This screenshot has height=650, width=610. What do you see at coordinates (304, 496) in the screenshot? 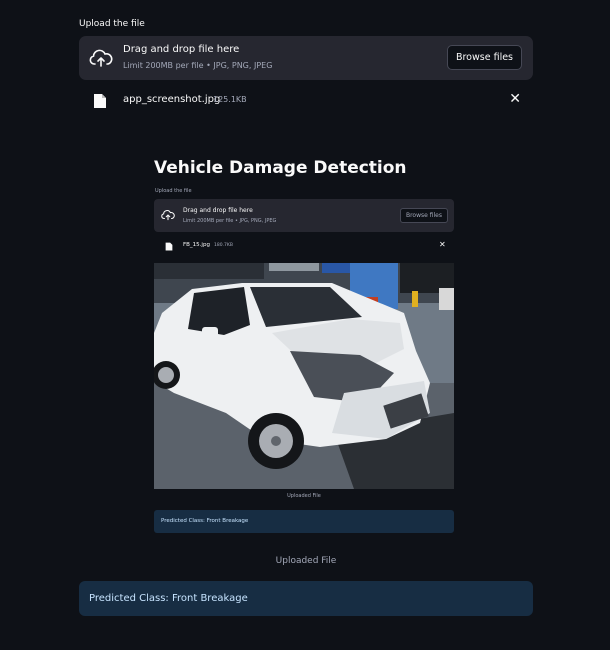
I see `screenshot-image-caption: Uploaded File` at bounding box center [304, 496].